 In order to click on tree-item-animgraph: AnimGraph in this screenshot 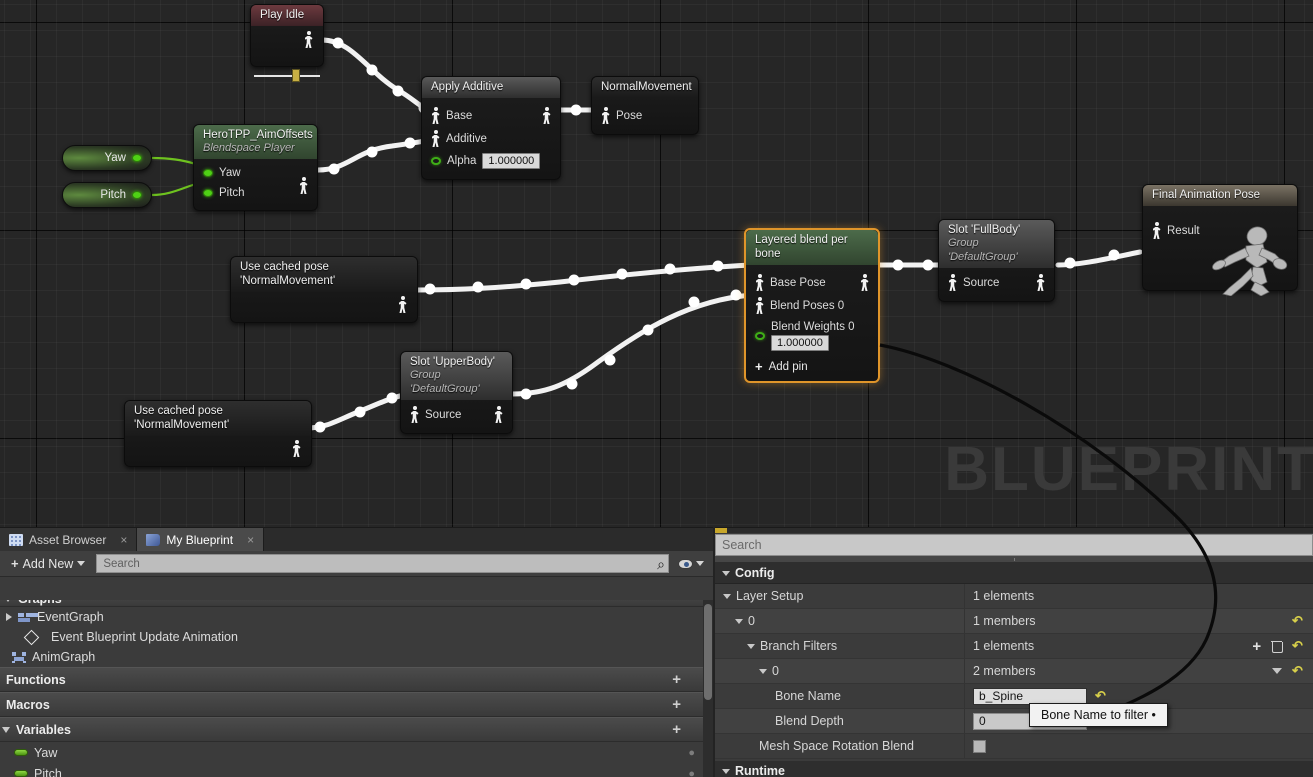, I will do `click(351, 657)`.